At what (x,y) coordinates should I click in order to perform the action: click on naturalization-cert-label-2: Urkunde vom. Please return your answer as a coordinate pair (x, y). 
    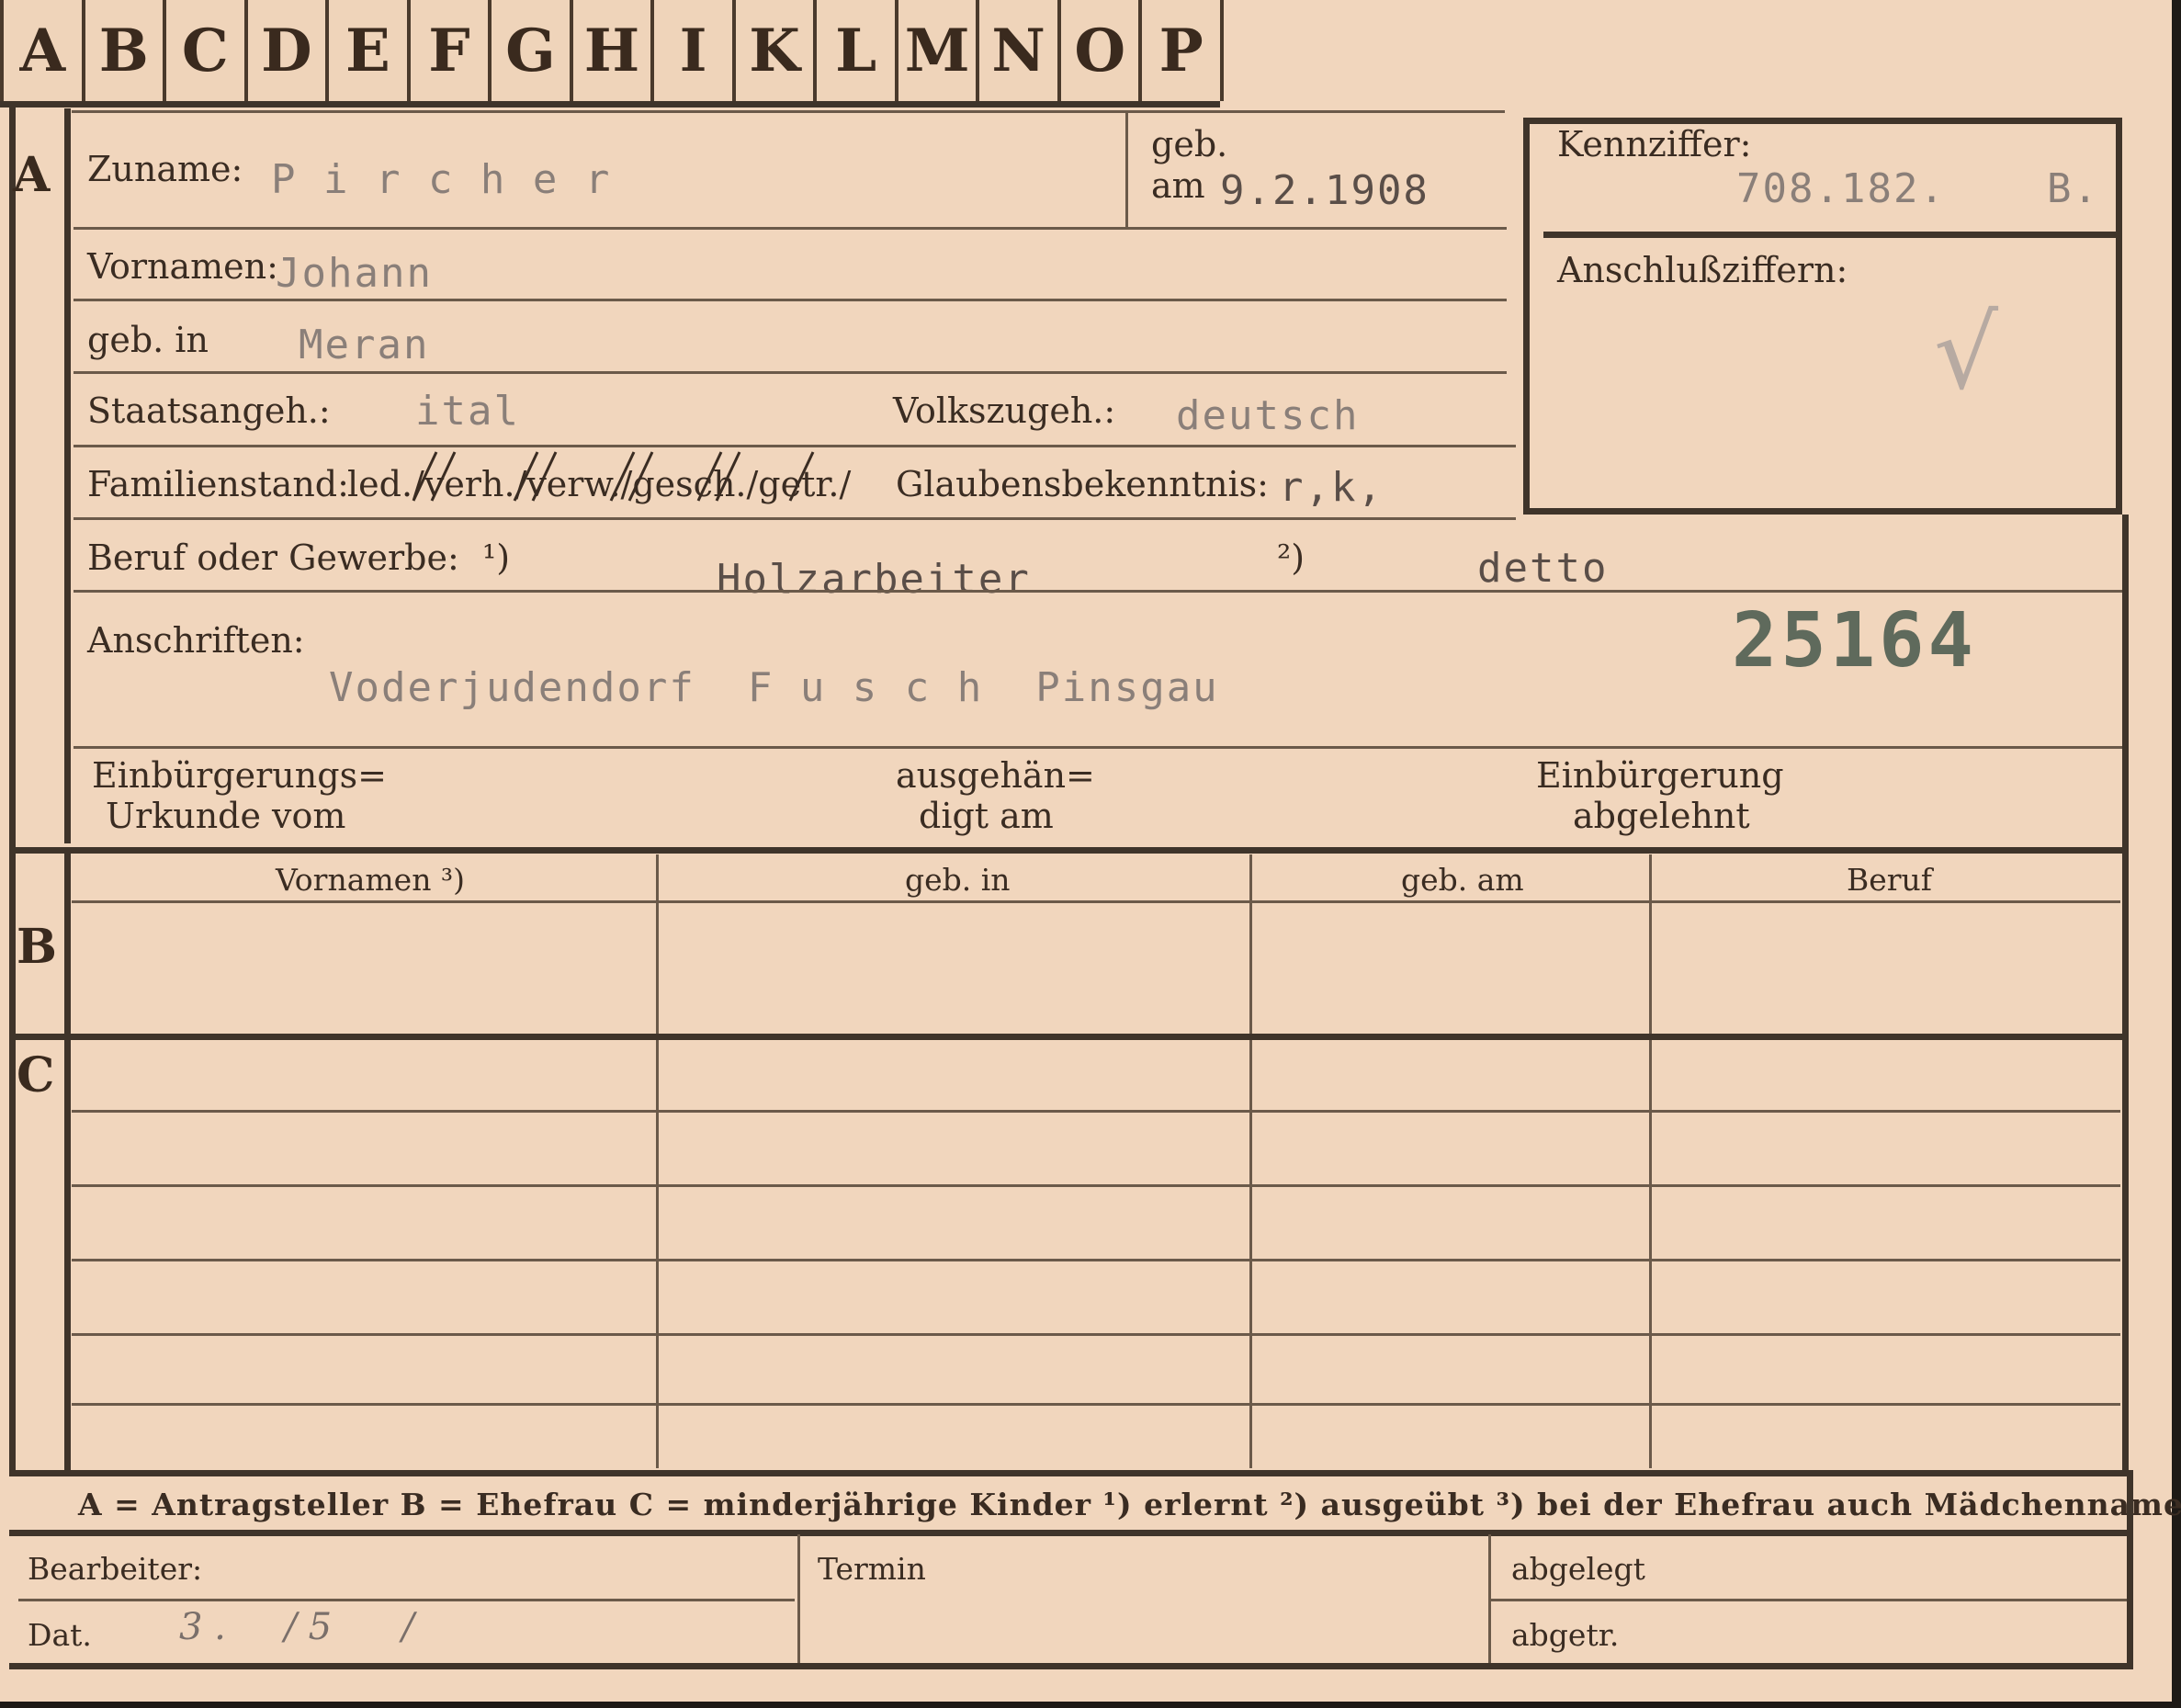
    Looking at the image, I should click on (226, 816).